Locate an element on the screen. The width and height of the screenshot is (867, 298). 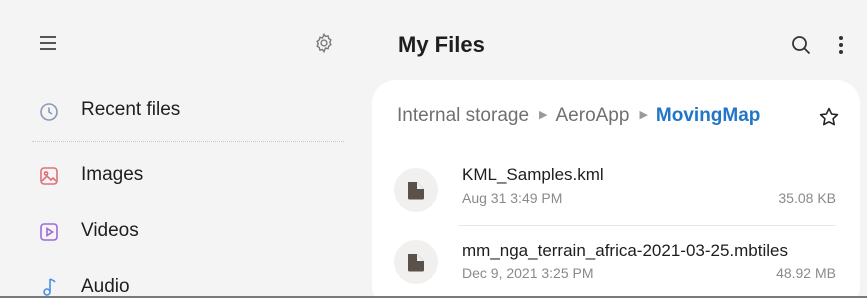
music-note-icon is located at coordinates (49, 287).